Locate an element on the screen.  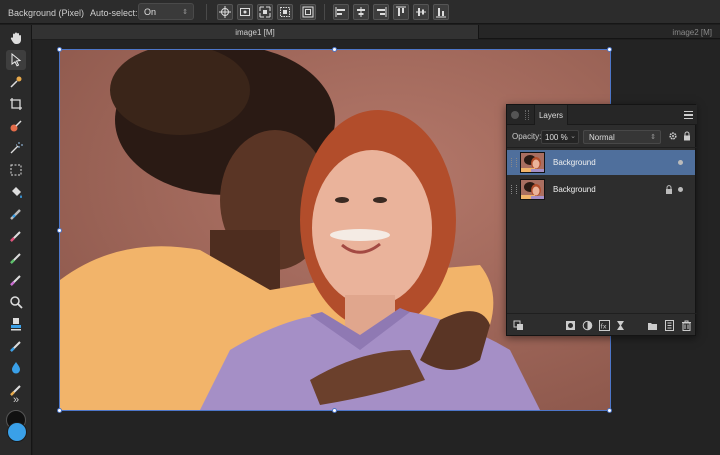
healing-tool is located at coordinates (16, 214).